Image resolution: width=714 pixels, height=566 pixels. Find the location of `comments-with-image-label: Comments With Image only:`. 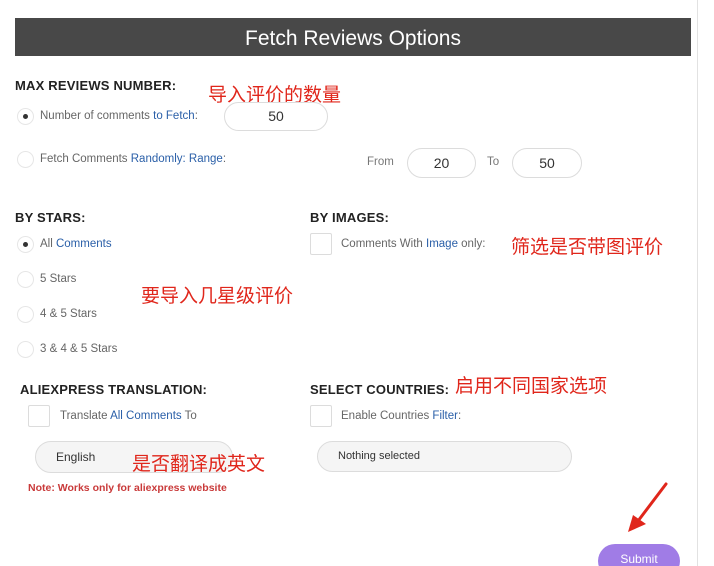

comments-with-image-label: Comments With Image only: is located at coordinates (413, 244).